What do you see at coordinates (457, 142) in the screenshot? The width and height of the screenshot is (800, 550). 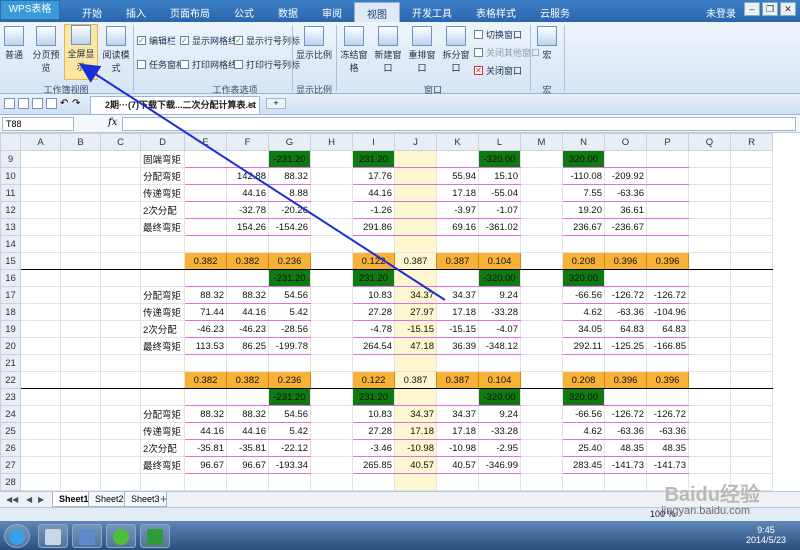 I see `column-header: K` at bounding box center [457, 142].